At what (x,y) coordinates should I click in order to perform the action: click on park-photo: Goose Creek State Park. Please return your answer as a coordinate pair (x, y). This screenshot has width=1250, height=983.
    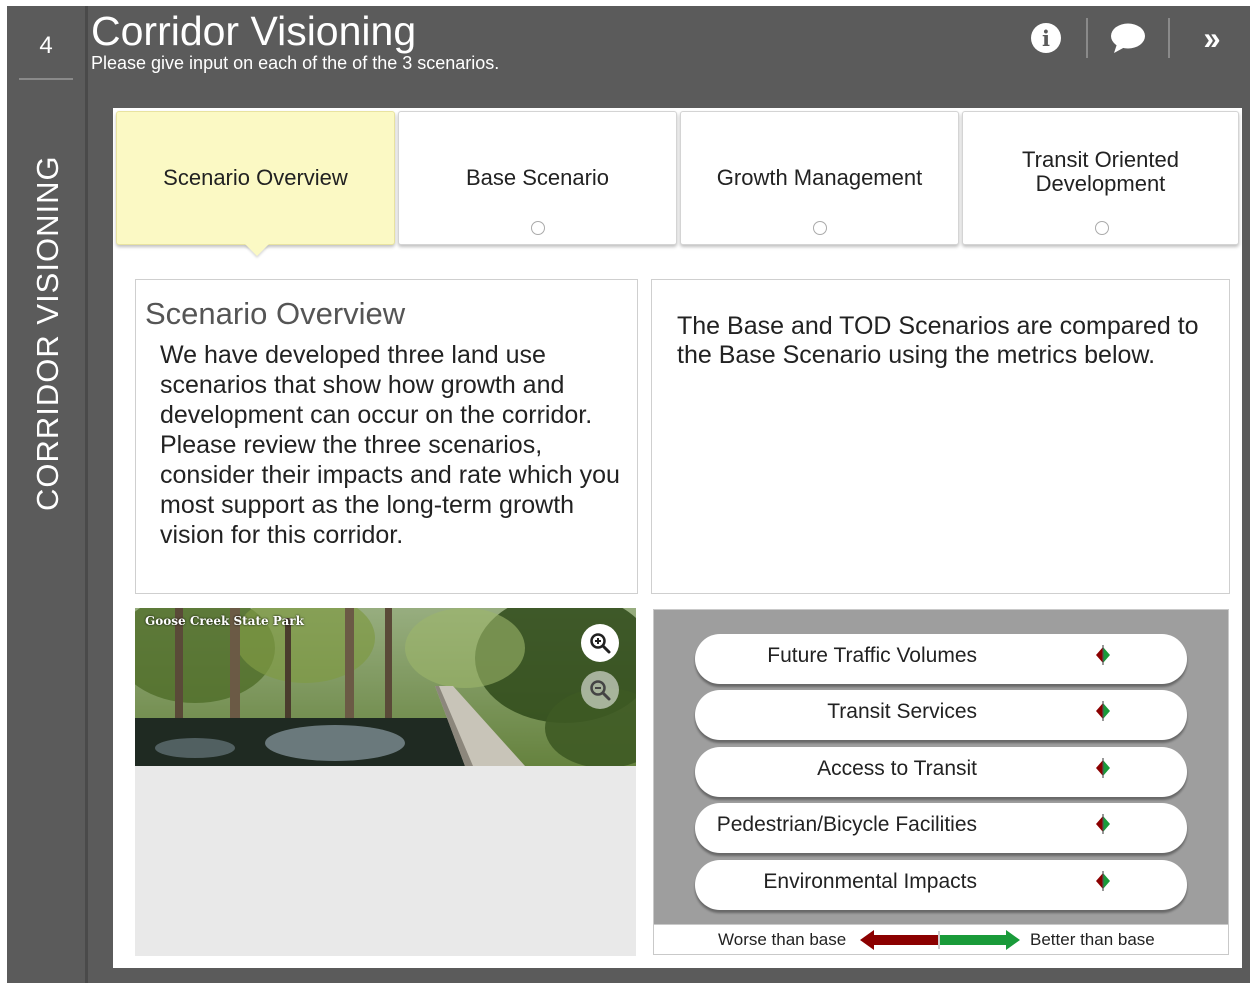
    Looking at the image, I should click on (385, 687).